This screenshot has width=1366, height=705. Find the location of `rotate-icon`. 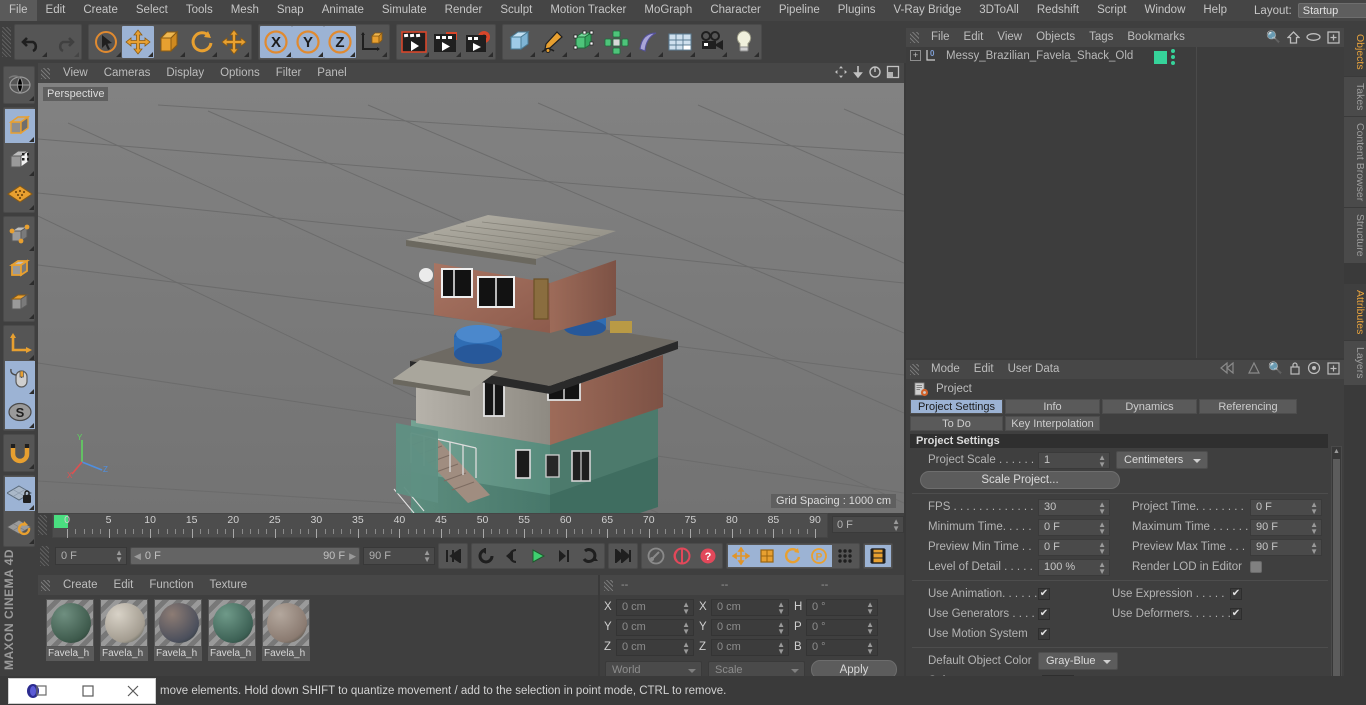

rotate-icon is located at coordinates (202, 42).